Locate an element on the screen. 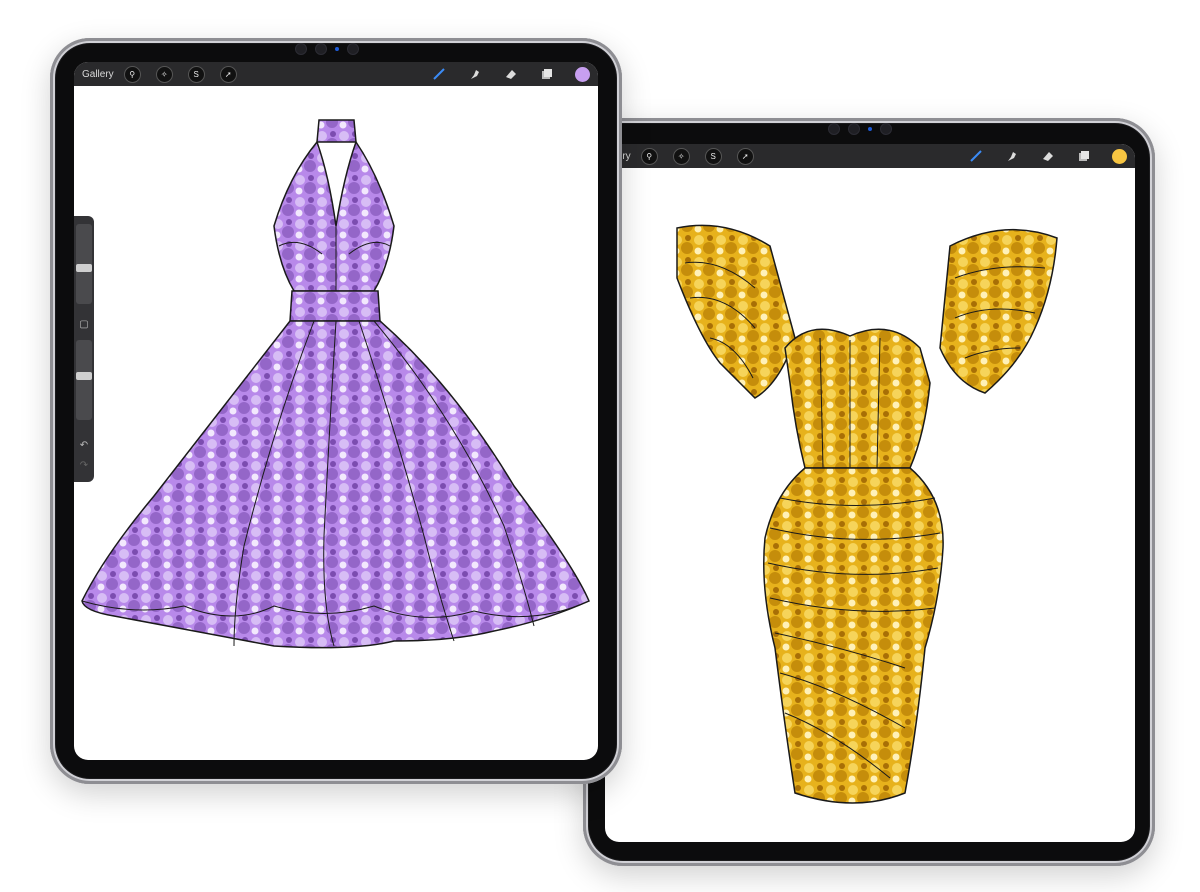  gallery-button: Gallery is located at coordinates (98, 74).